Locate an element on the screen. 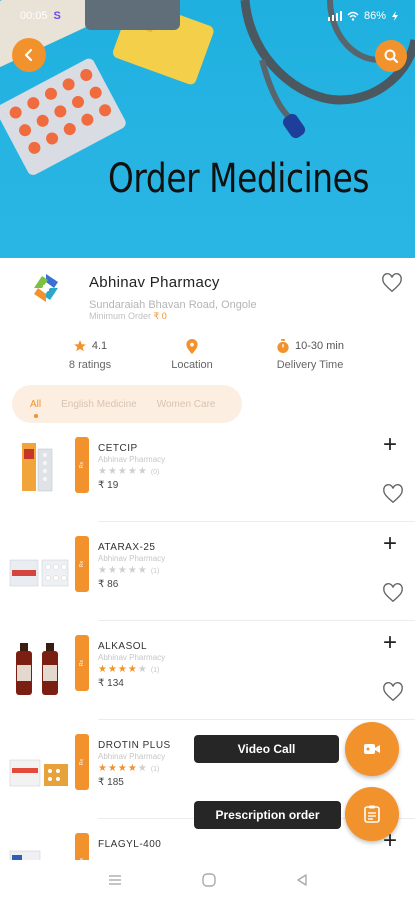 This screenshot has height=900, width=415. clipboard-icon is located at coordinates (372, 814).